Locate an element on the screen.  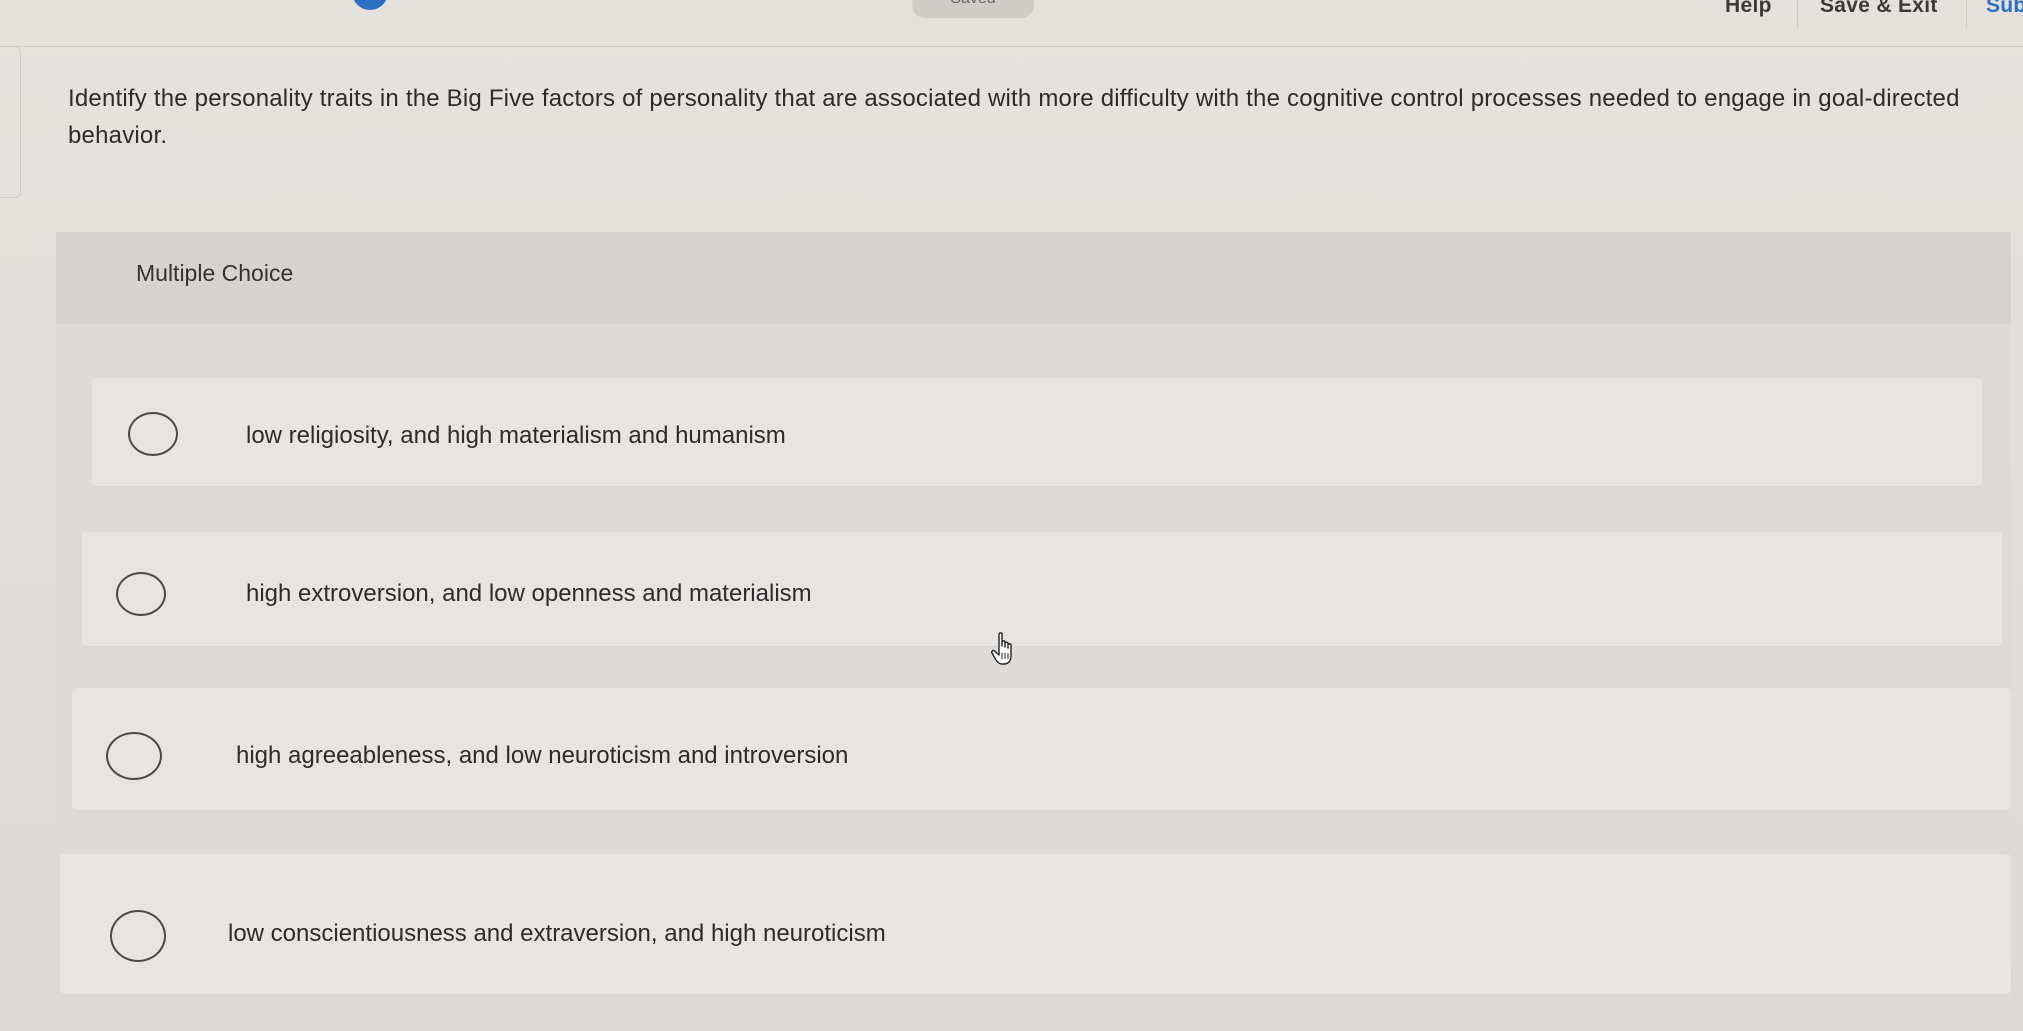
saved-status-badge: Saved is located at coordinates (973, 9).